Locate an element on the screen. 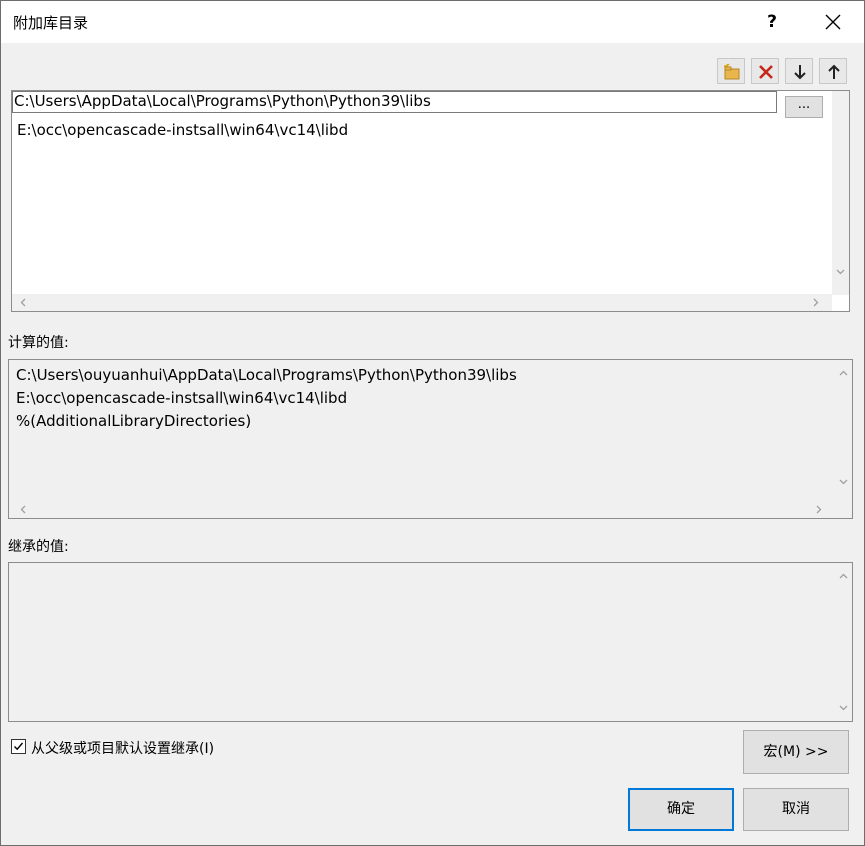 Image resolution: width=865 pixels, height=846 pixels. new-line-button is located at coordinates (731, 71).